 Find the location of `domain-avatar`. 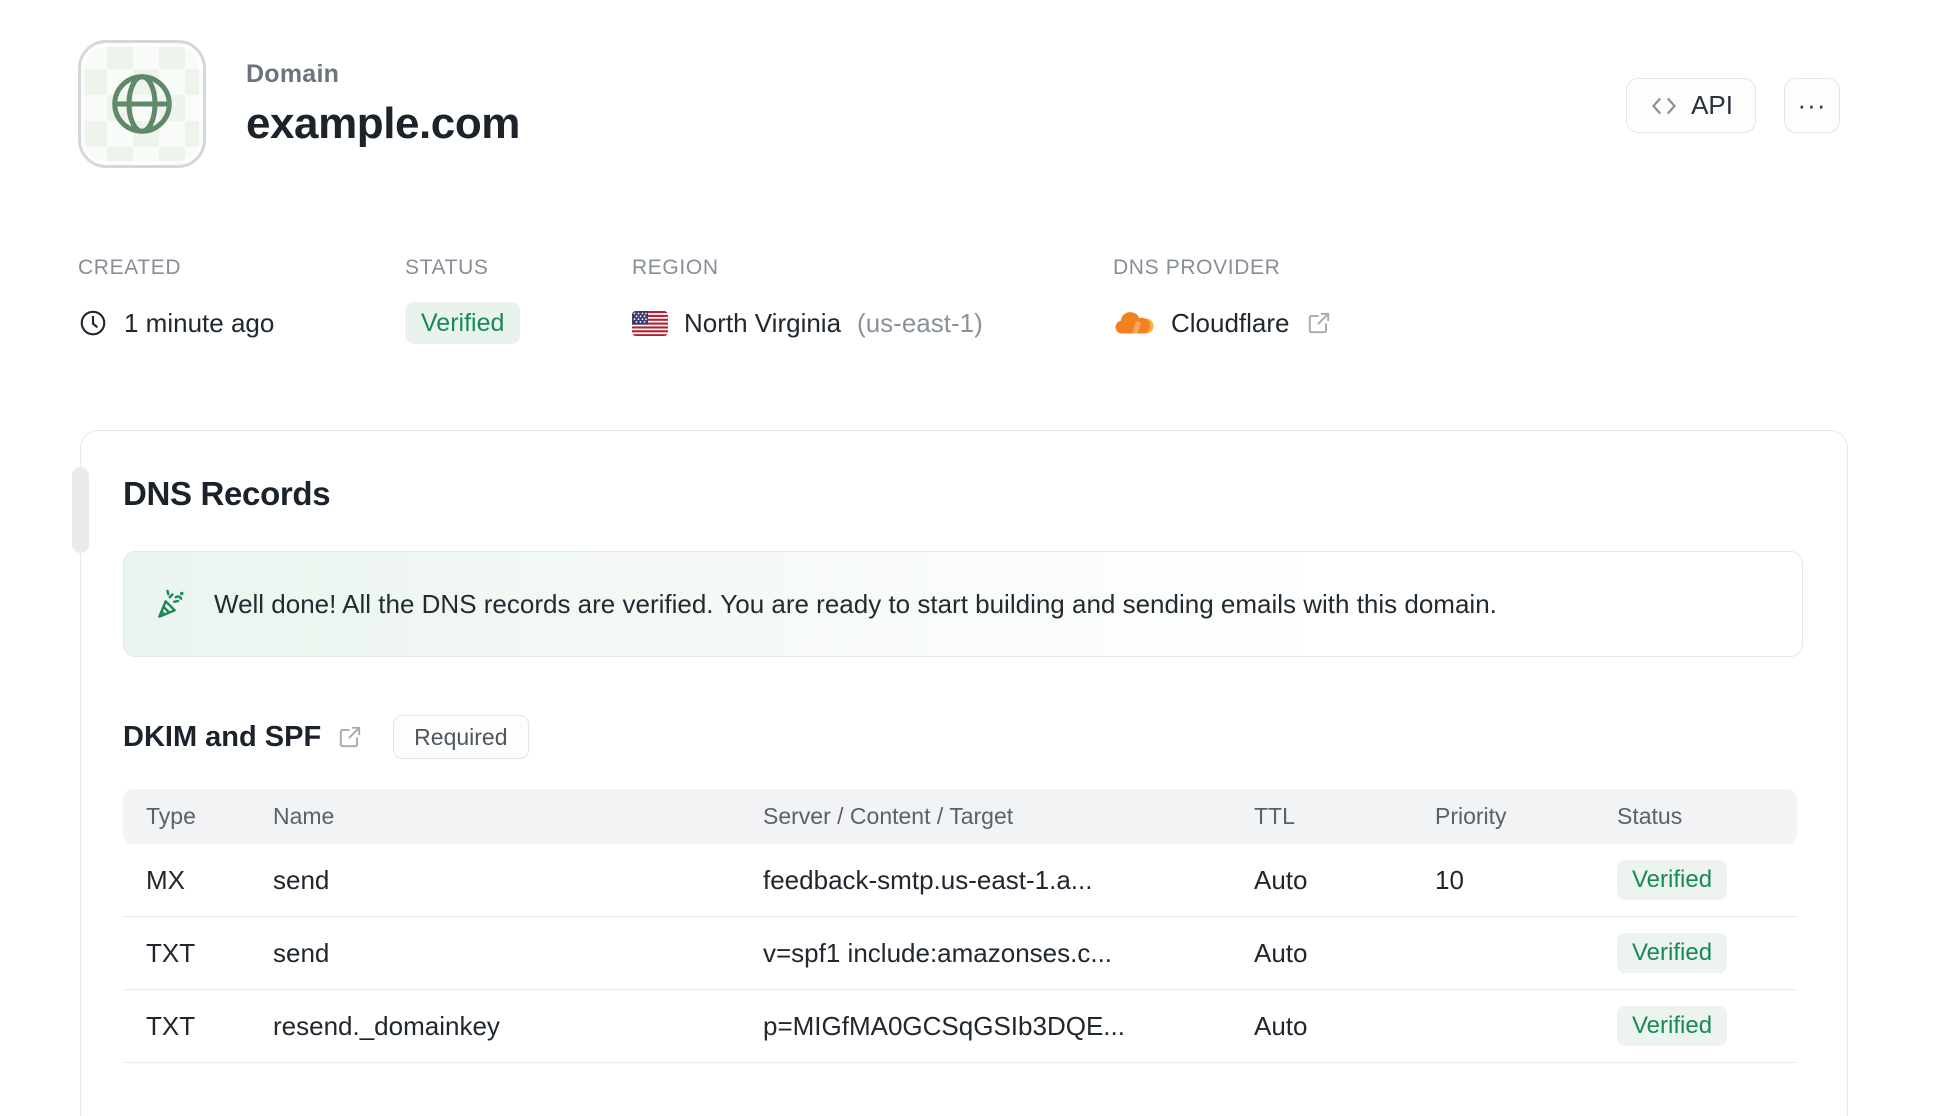

domain-avatar is located at coordinates (142, 104).